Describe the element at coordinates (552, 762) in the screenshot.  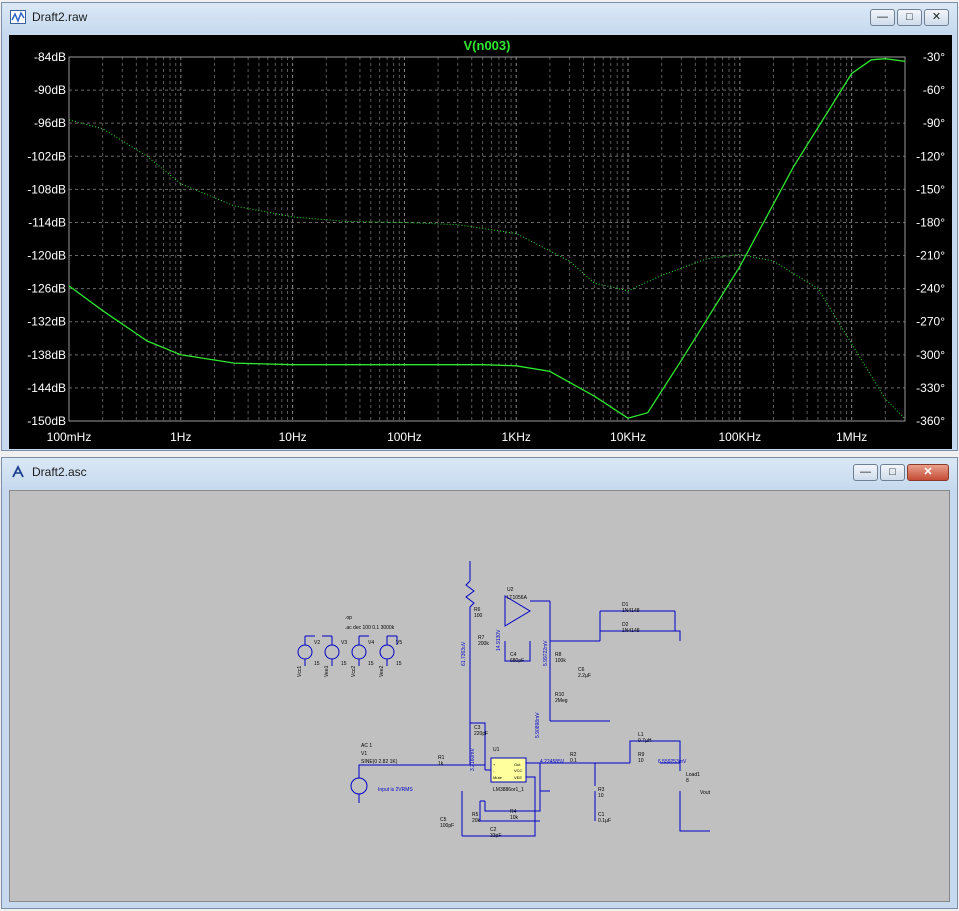
I see `node-voltage-probe: 4.224585V` at that location.